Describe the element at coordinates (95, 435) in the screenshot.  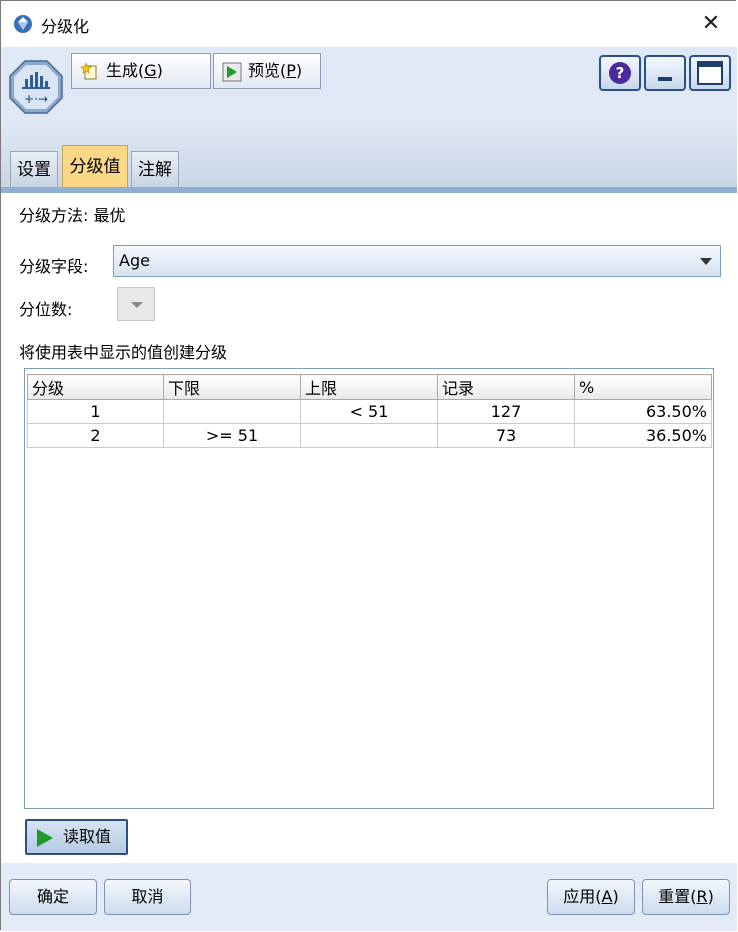
I see `cell-bin: 2` at that location.